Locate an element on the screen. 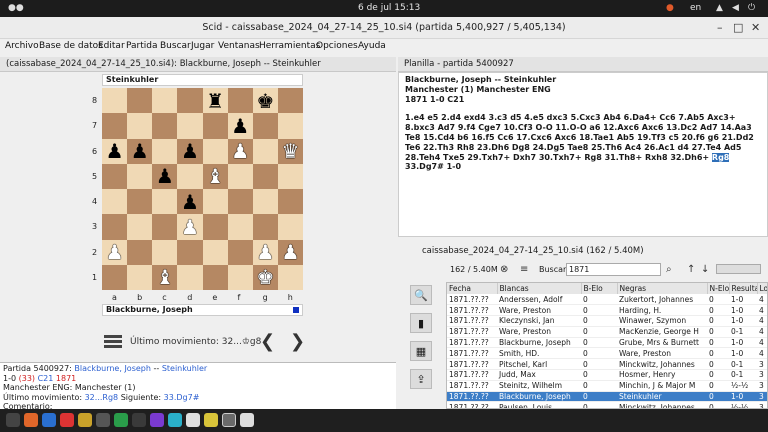 The width and height of the screenshot is (768, 432). current-move: Rg8 is located at coordinates (720, 157).